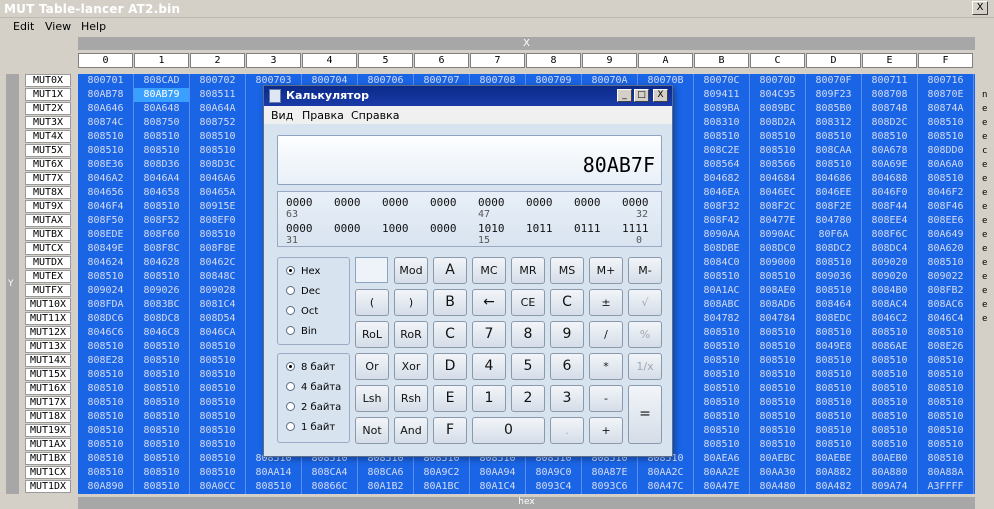 This screenshot has width=994, height=509. I want to click on digit-7-button: 7, so click(489, 334).